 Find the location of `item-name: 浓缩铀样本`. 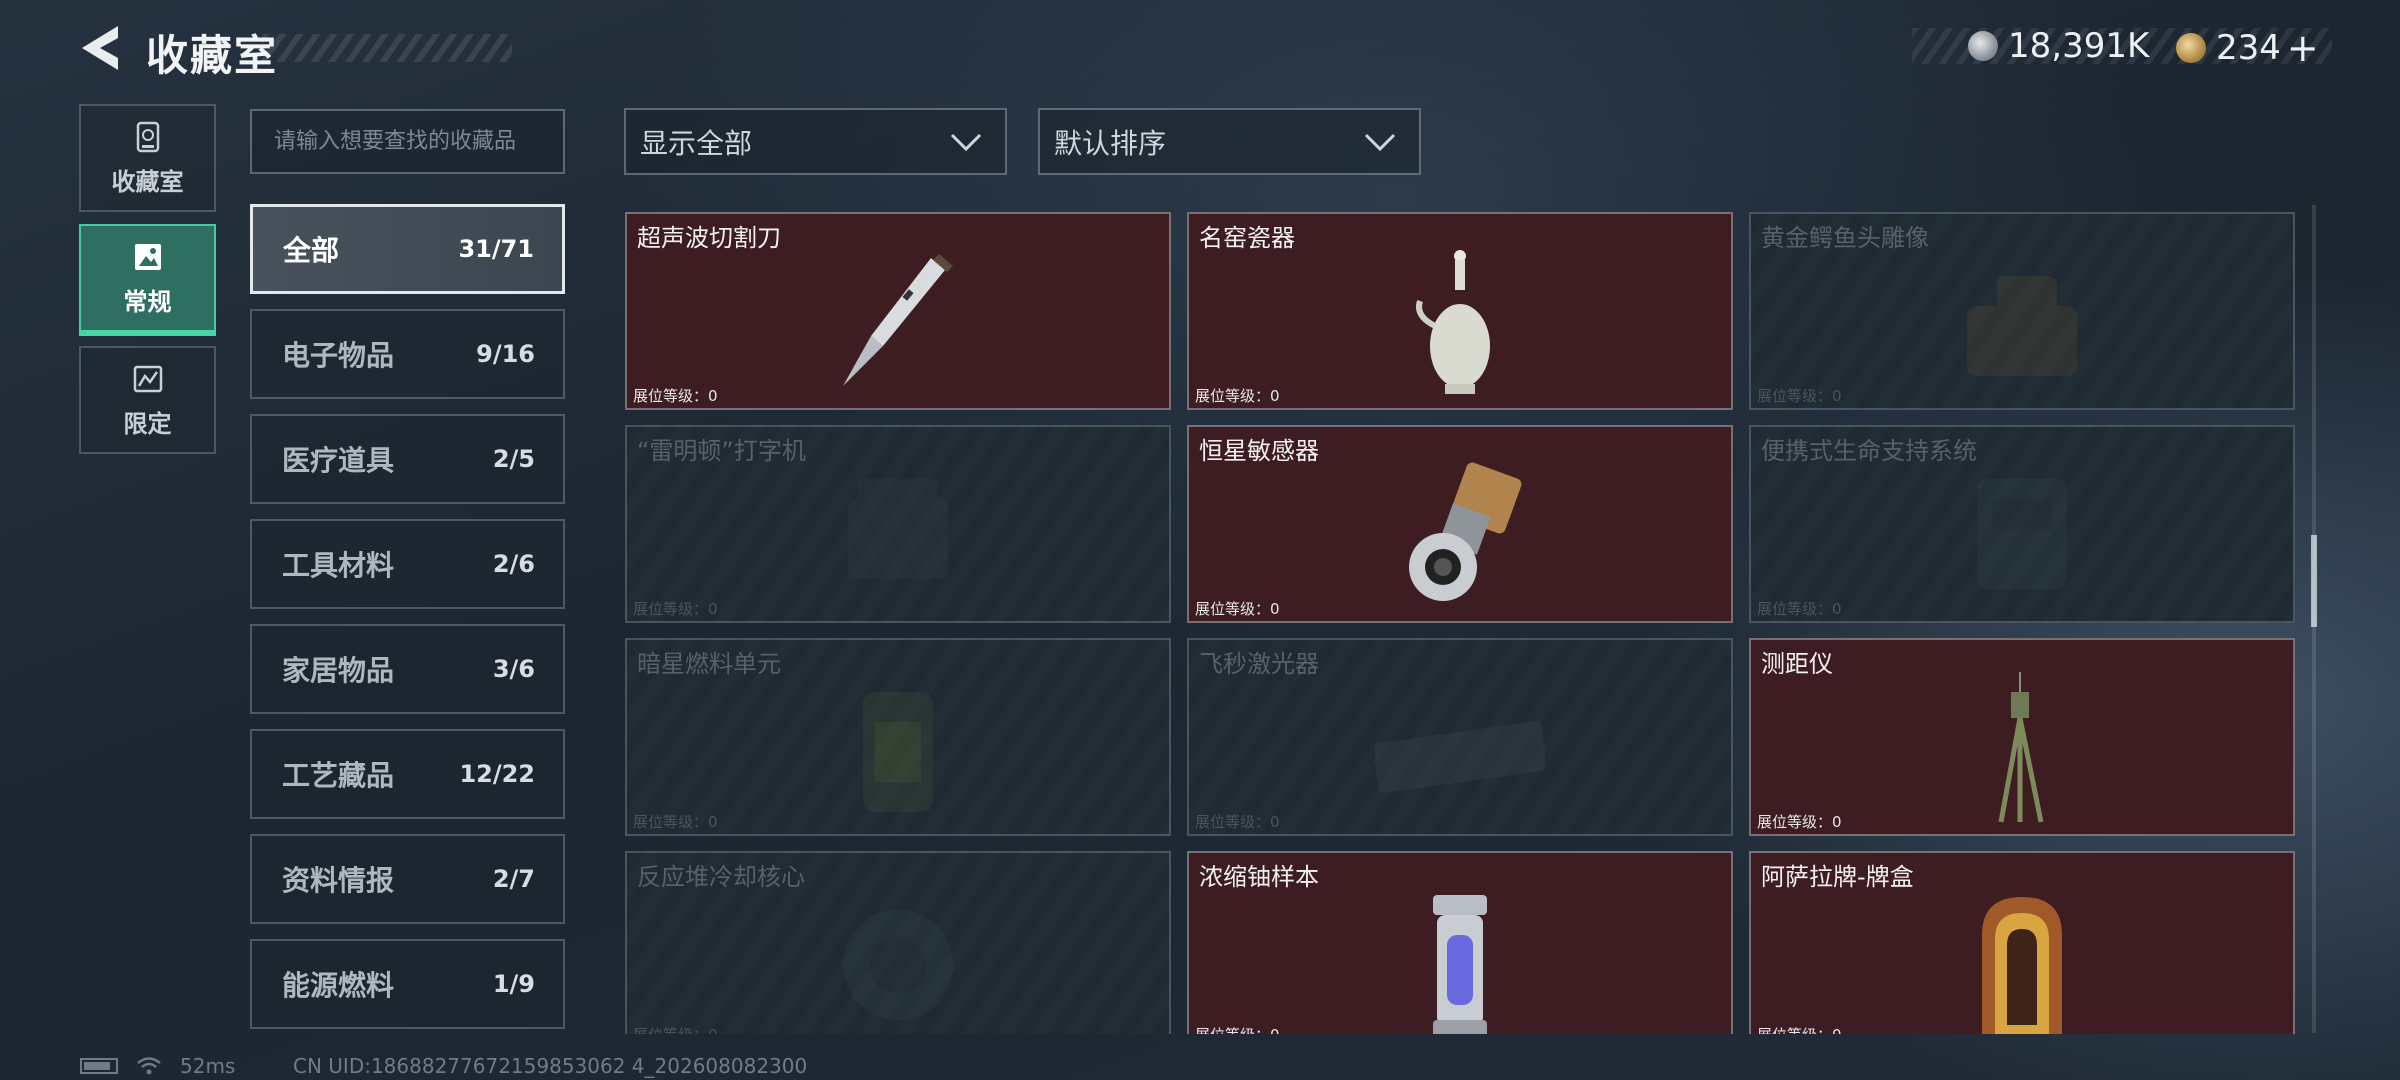

item-name: 浓缩铀样本 is located at coordinates (1259, 877).